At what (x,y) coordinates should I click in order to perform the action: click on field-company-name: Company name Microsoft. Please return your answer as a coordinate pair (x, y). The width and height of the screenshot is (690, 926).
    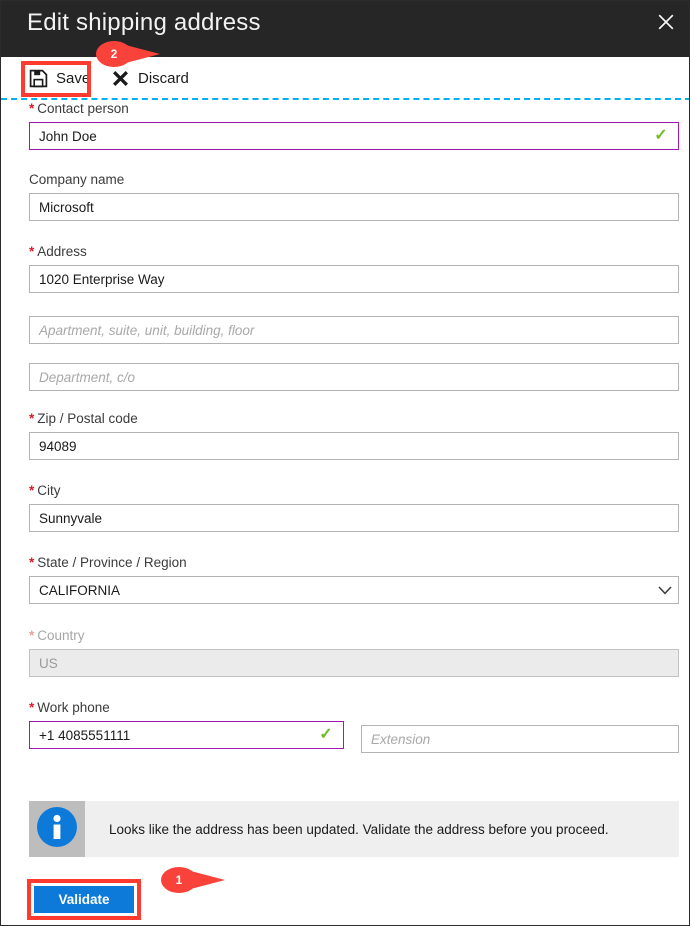
    Looking at the image, I should click on (354, 196).